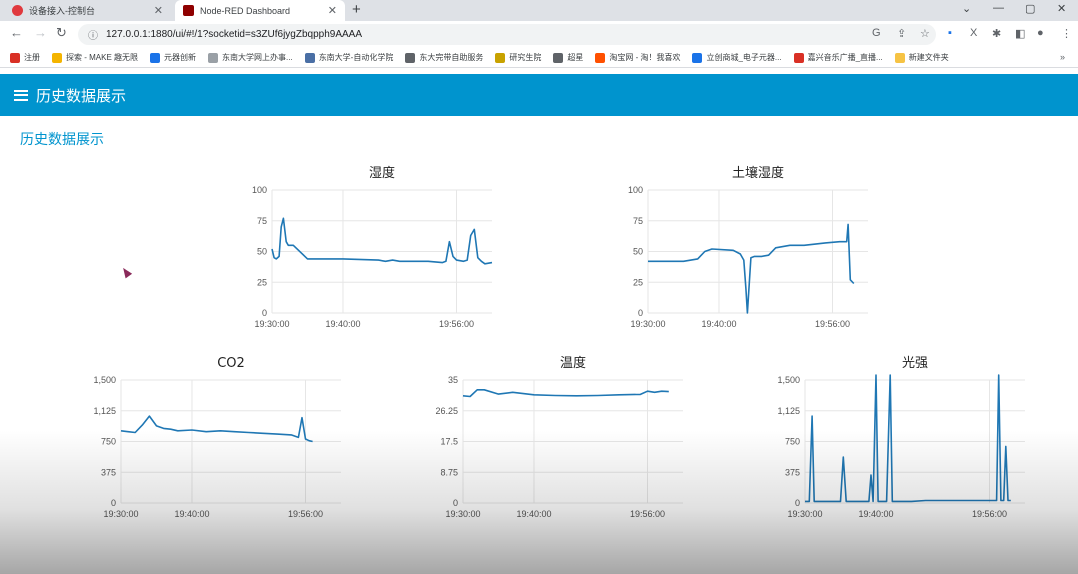  I want to click on chart-title: 光强, so click(915, 363).